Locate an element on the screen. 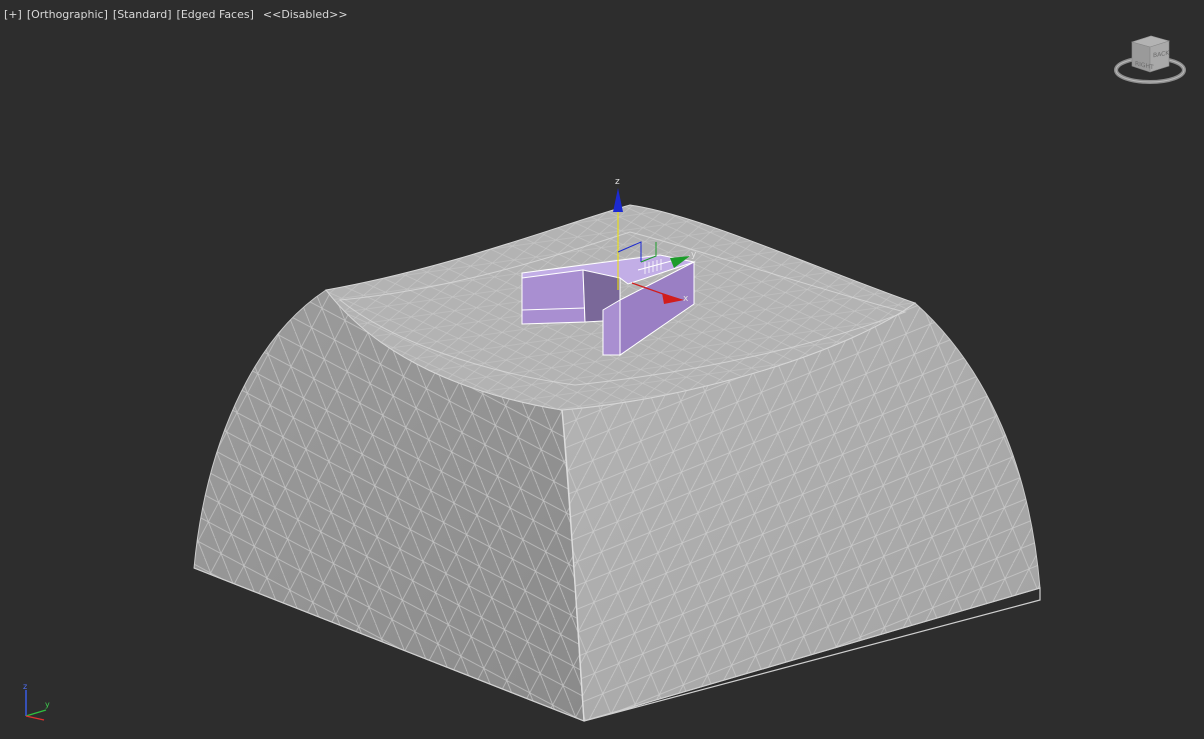 The width and height of the screenshot is (1204, 739). gizmo-z-label: z is located at coordinates (617, 182).